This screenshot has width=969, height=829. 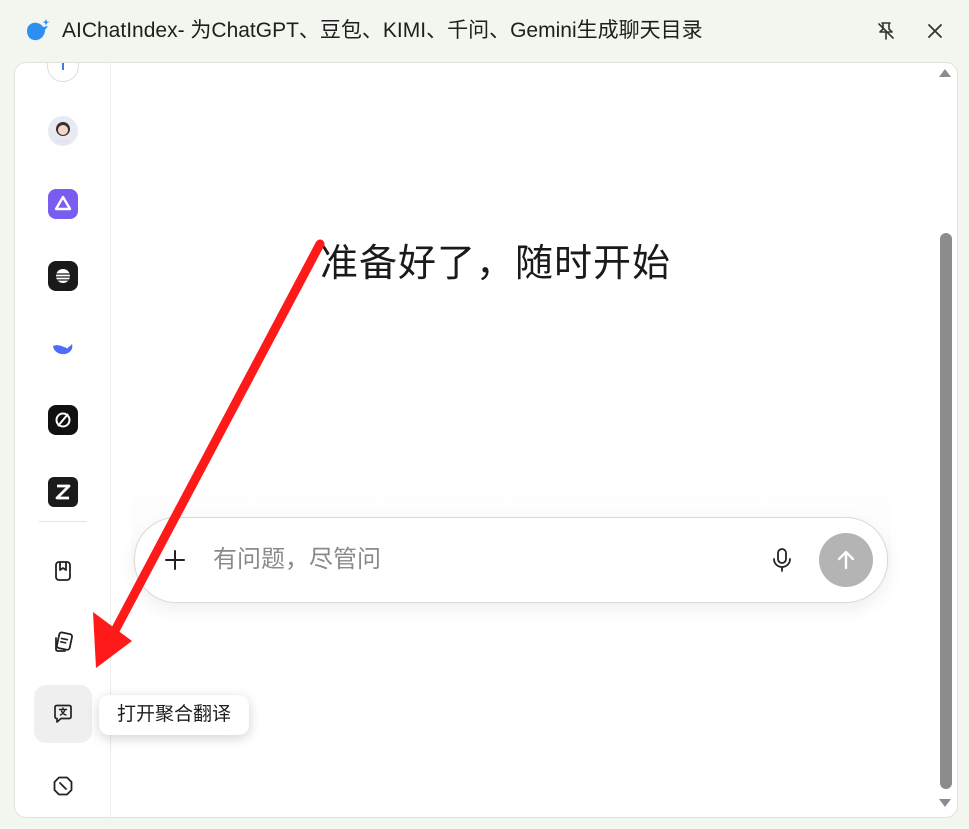 I want to click on attach-button, so click(x=175, y=560).